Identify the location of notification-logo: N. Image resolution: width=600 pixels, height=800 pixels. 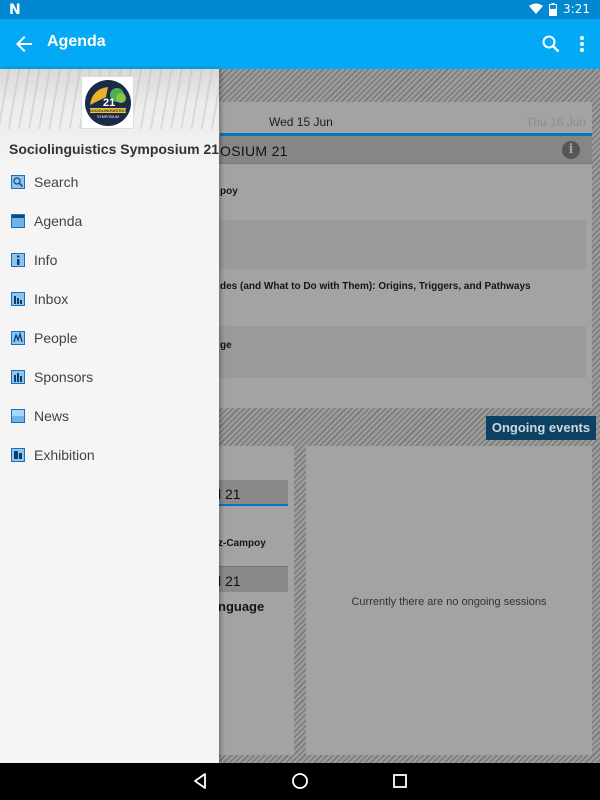
(15, 10).